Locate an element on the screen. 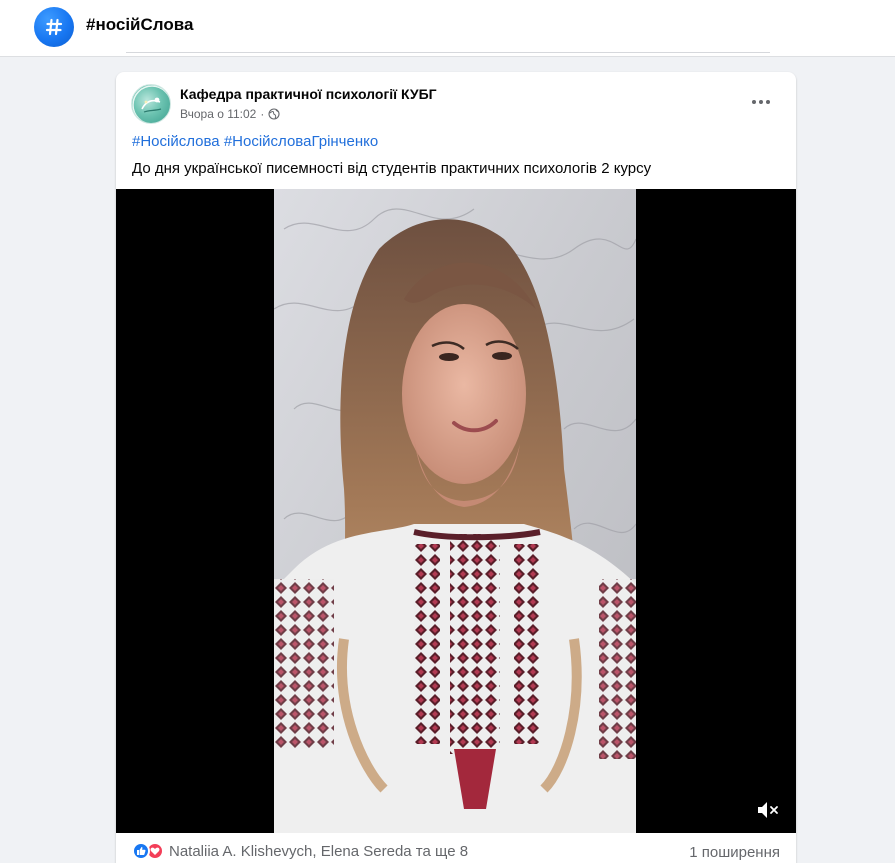 The width and height of the screenshot is (895, 863). more-options-button is located at coordinates (761, 102).